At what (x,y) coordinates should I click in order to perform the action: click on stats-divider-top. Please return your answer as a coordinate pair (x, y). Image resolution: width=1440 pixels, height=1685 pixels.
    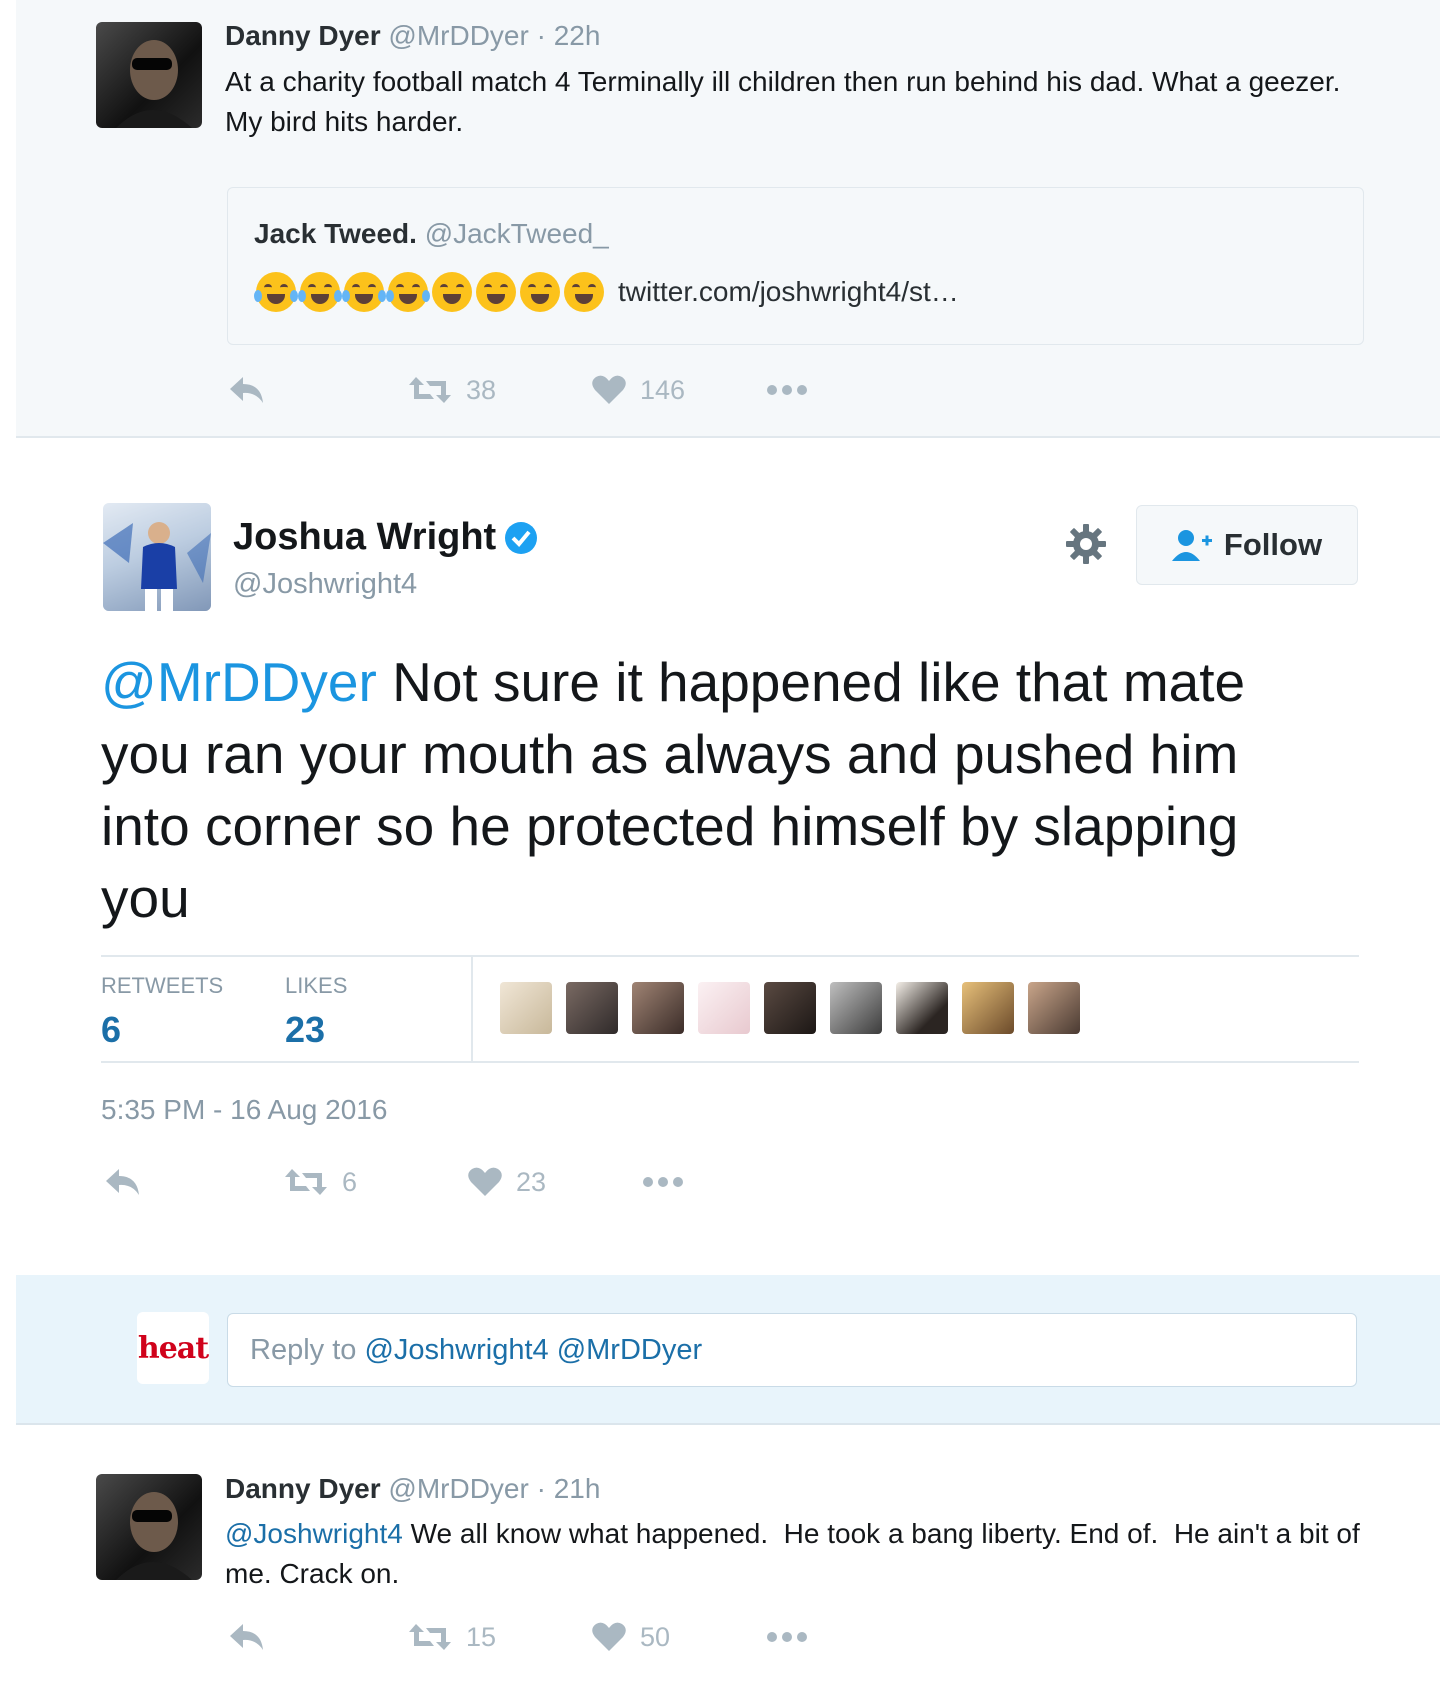
    Looking at the image, I should click on (730, 956).